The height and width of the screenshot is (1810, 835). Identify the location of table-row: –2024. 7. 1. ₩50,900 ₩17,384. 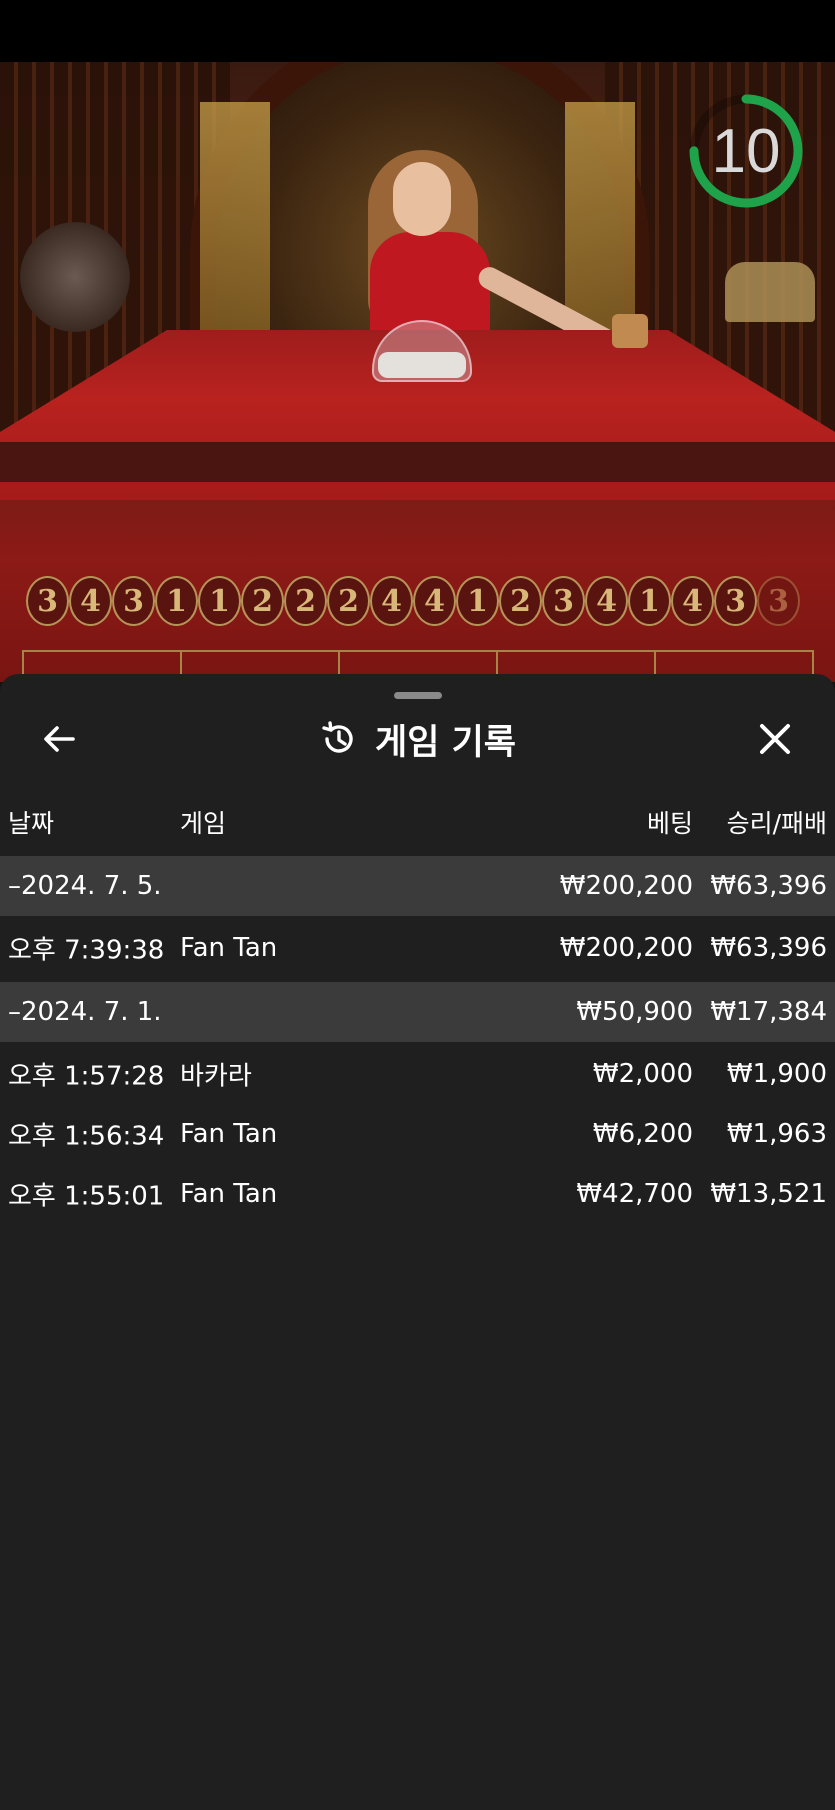
(417, 1012).